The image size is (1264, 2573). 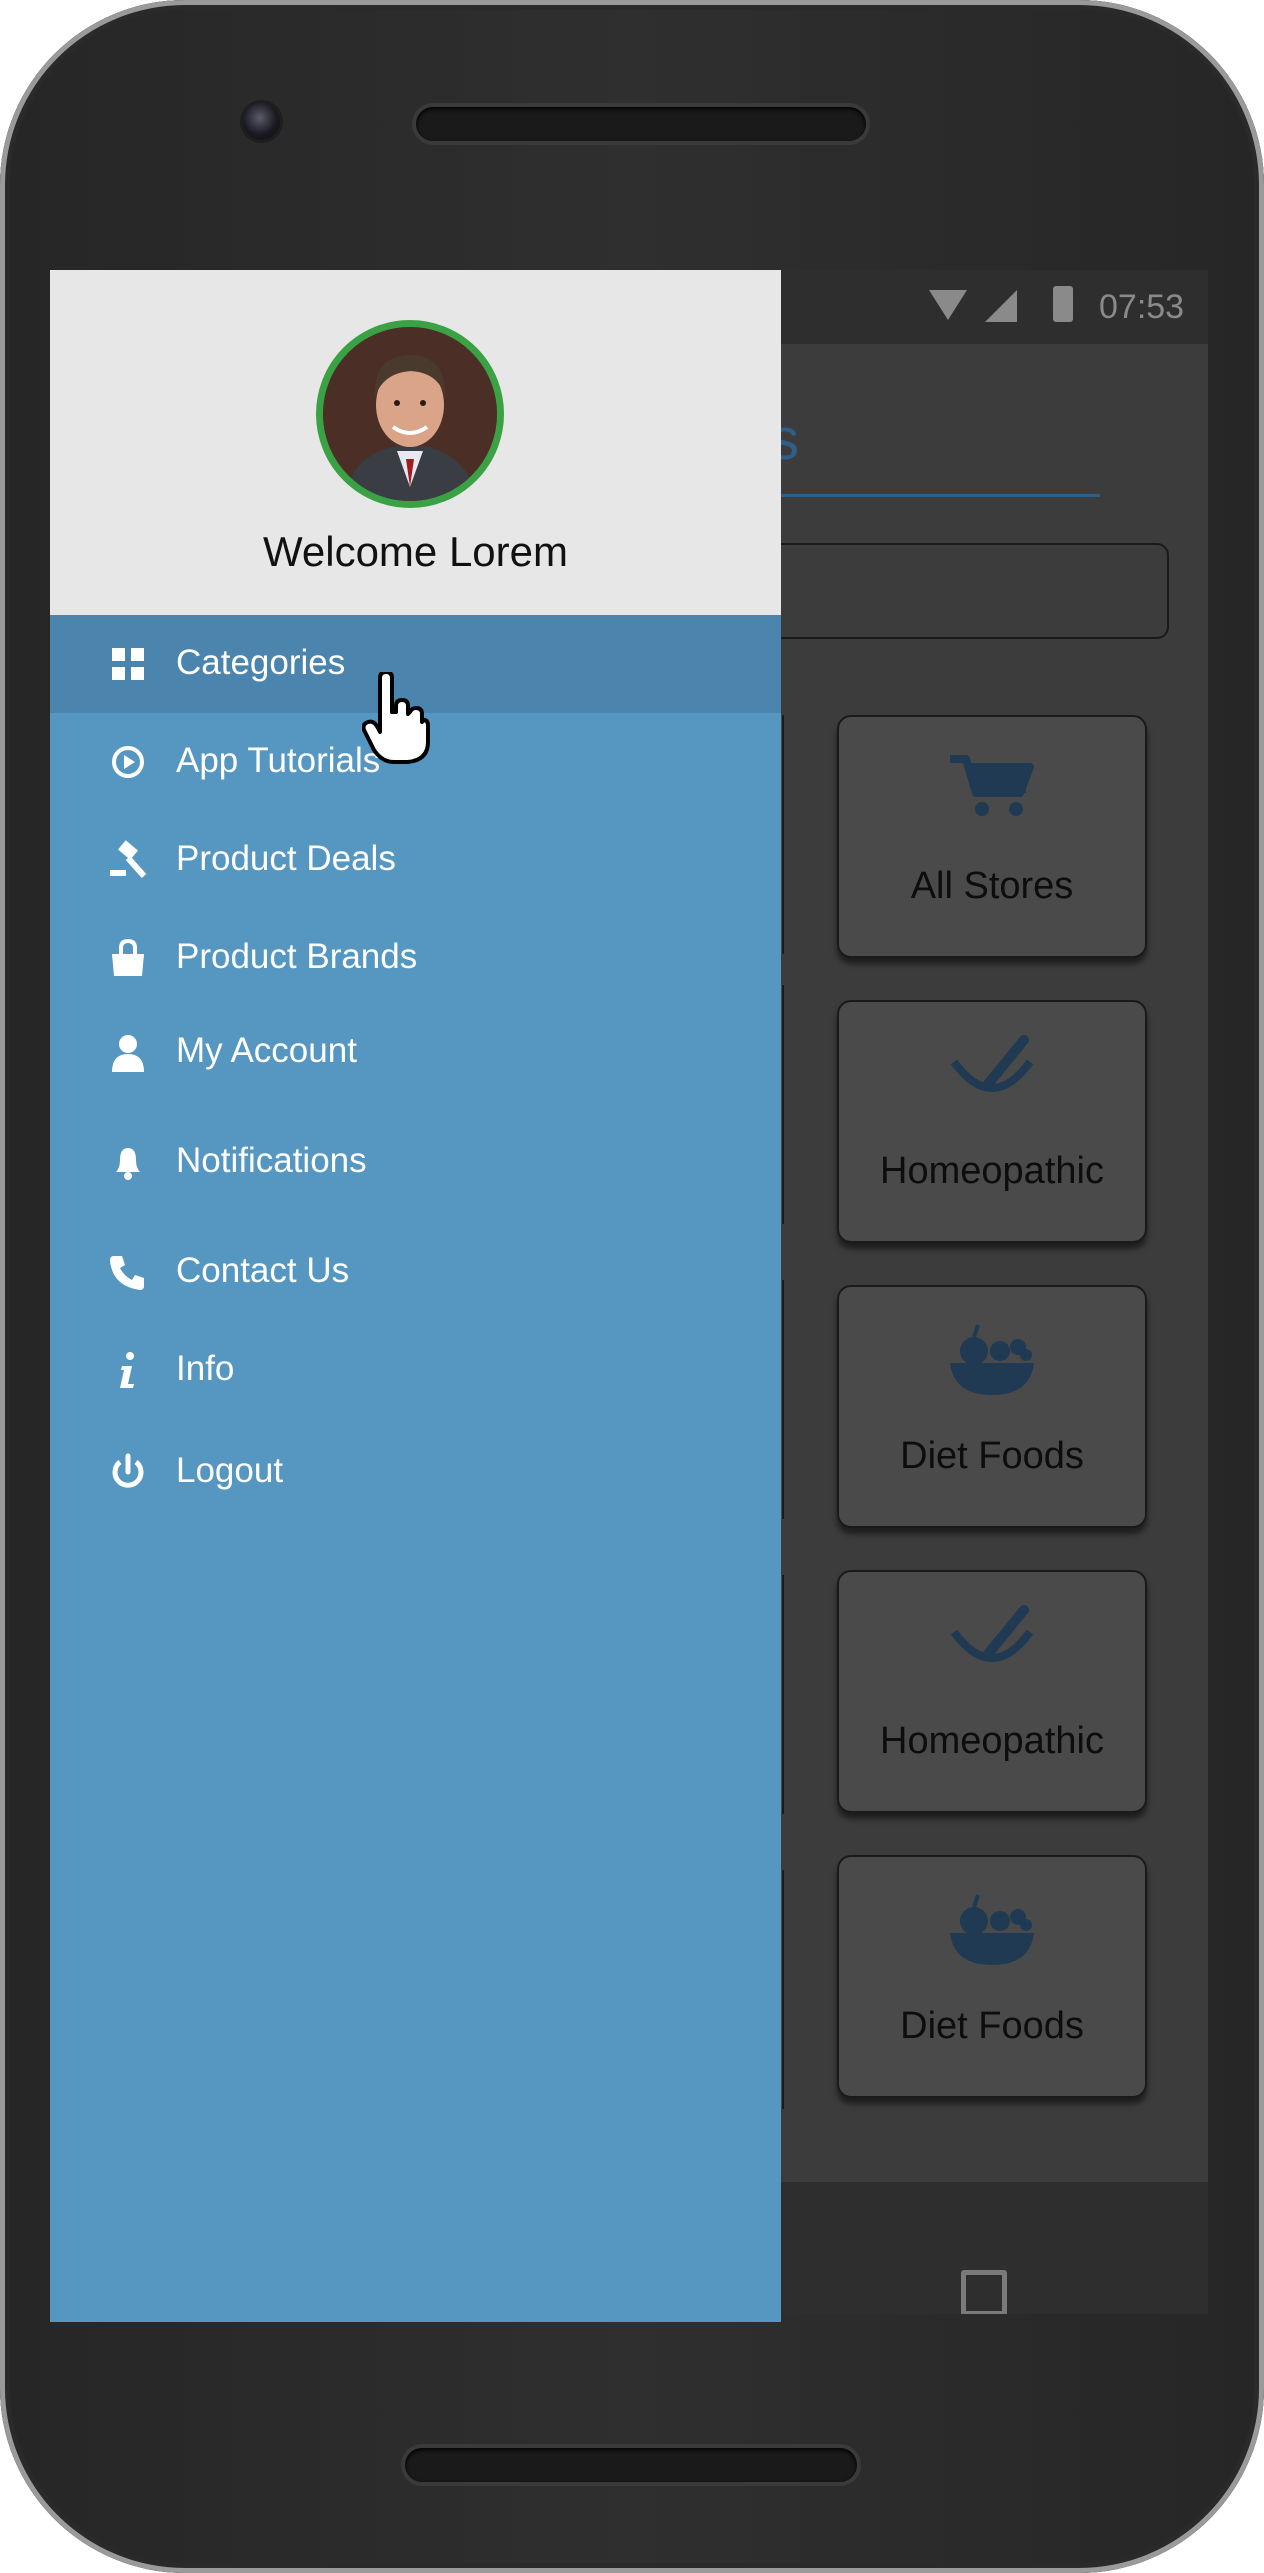 What do you see at coordinates (128, 1470) in the screenshot?
I see `power-icon` at bounding box center [128, 1470].